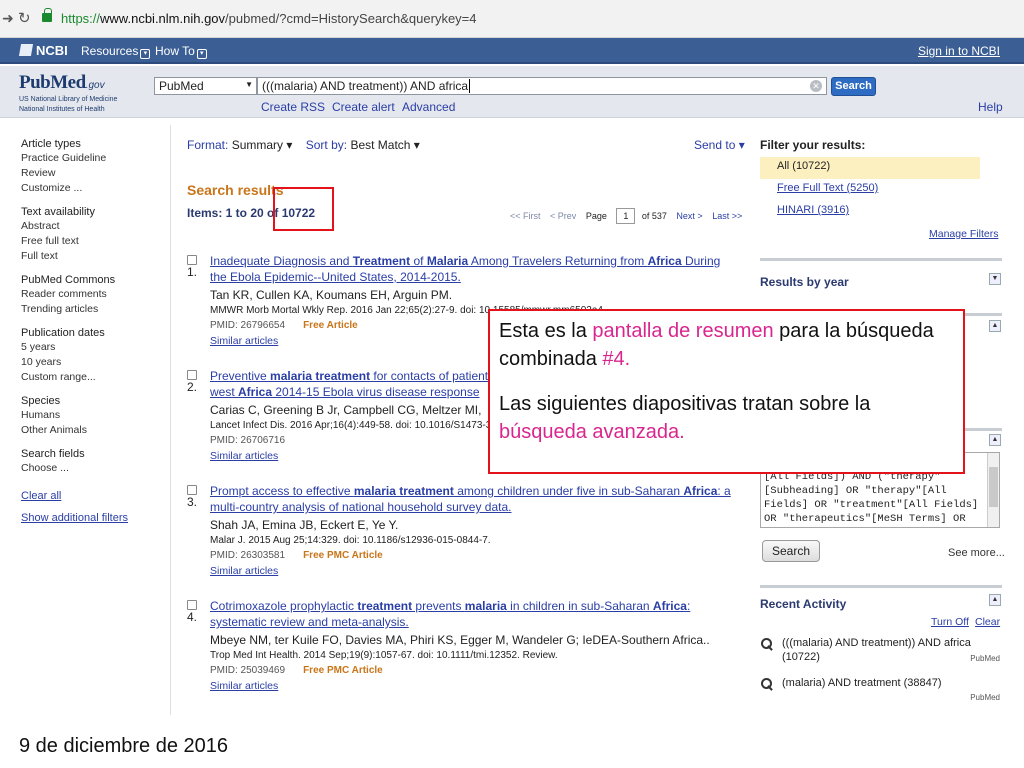 Image resolution: width=1024 pixels, height=768 pixels. I want to click on collapse-toggle-icon: ▼, so click(995, 279).